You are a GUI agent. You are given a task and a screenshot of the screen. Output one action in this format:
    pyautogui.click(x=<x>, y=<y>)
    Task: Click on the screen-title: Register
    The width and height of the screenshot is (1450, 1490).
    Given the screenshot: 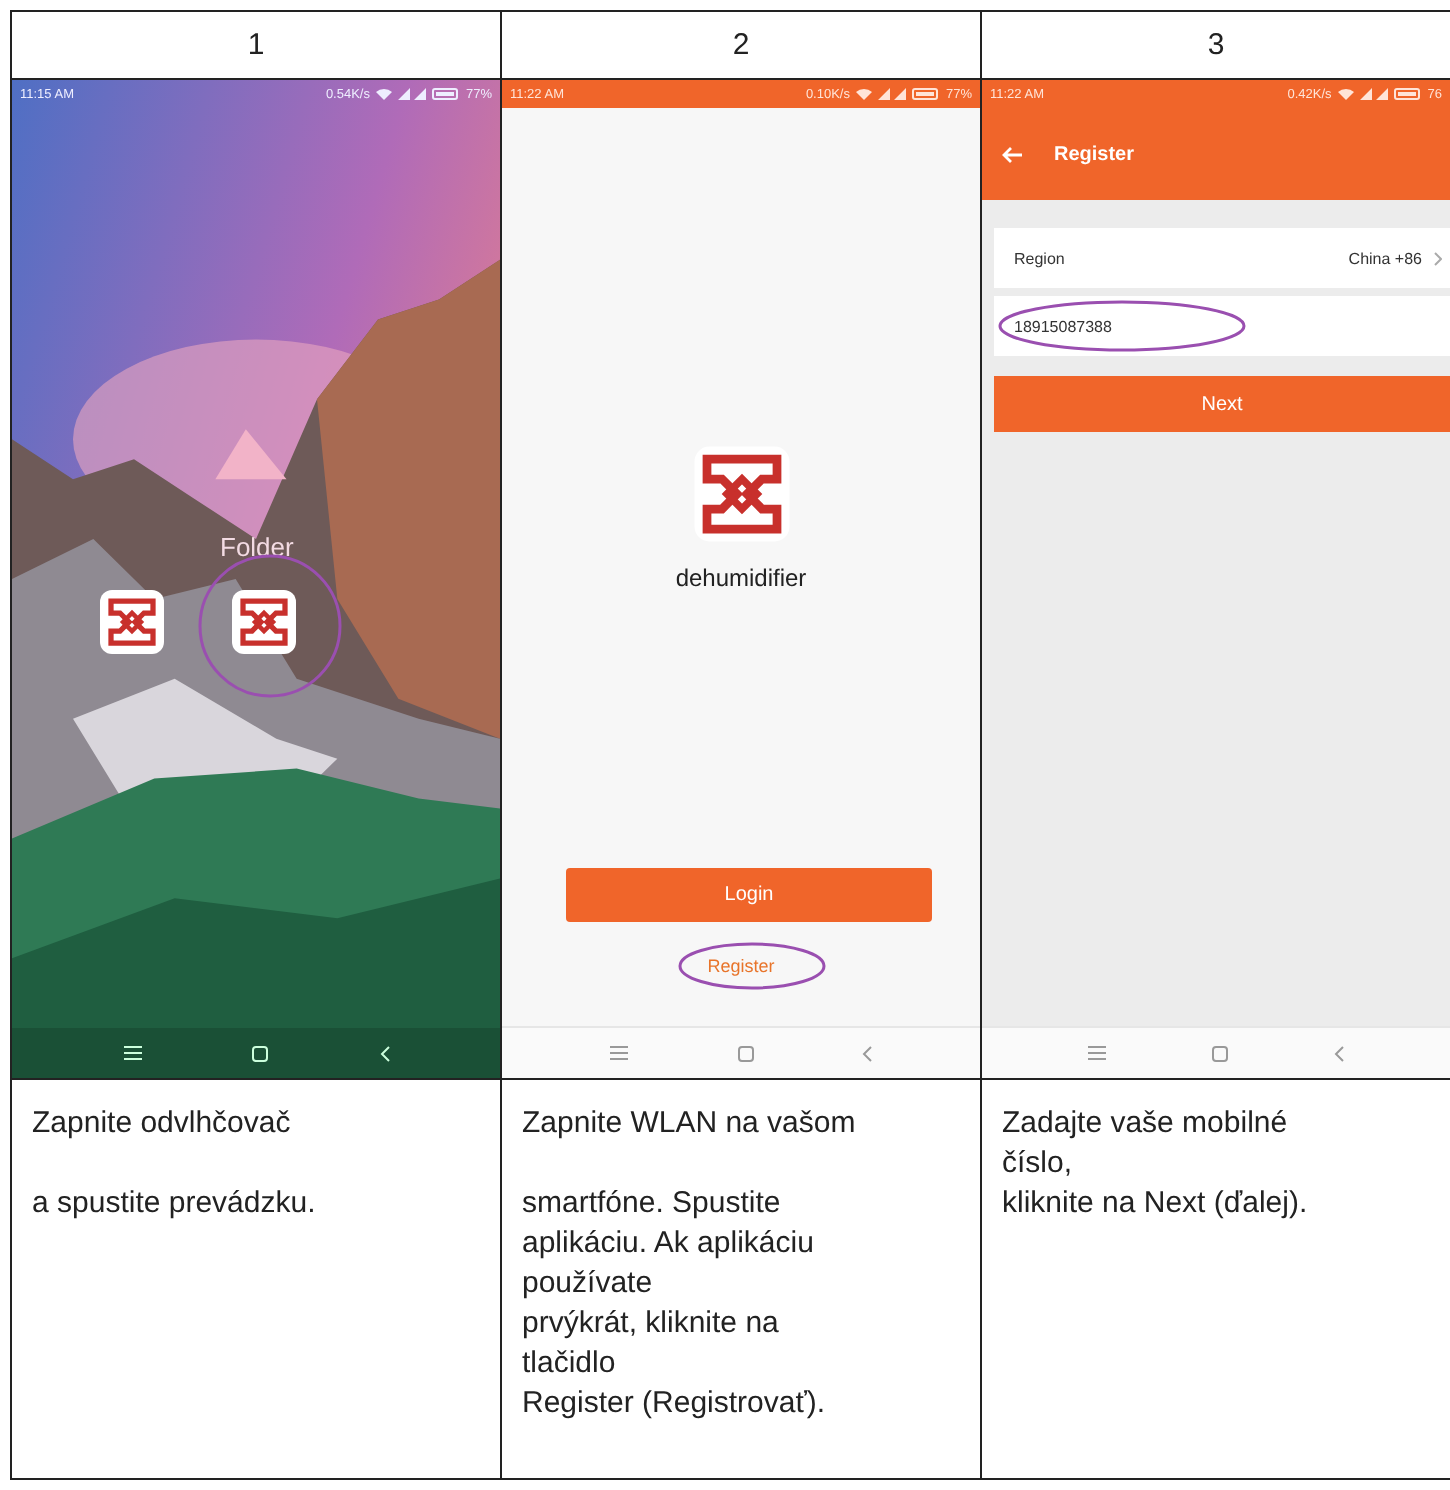 What is the action you would take?
    pyautogui.click(x=1094, y=154)
    